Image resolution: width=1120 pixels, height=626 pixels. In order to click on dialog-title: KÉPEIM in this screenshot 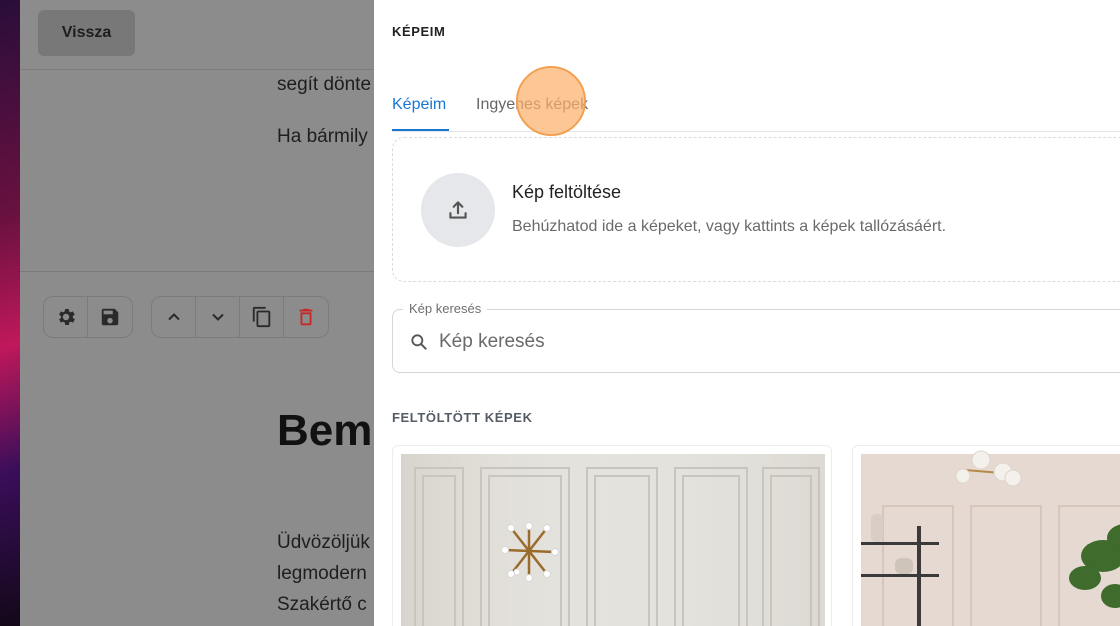, I will do `click(419, 31)`.